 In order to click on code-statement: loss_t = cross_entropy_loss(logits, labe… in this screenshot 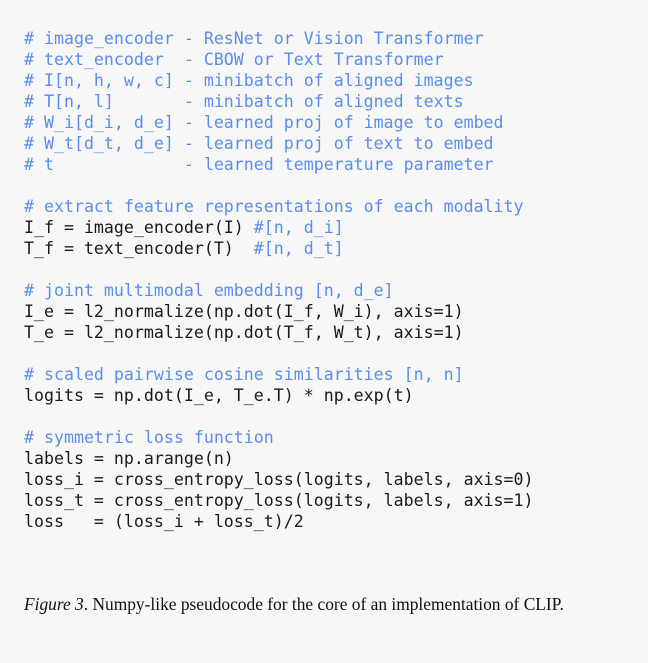, I will do `click(279, 500)`.